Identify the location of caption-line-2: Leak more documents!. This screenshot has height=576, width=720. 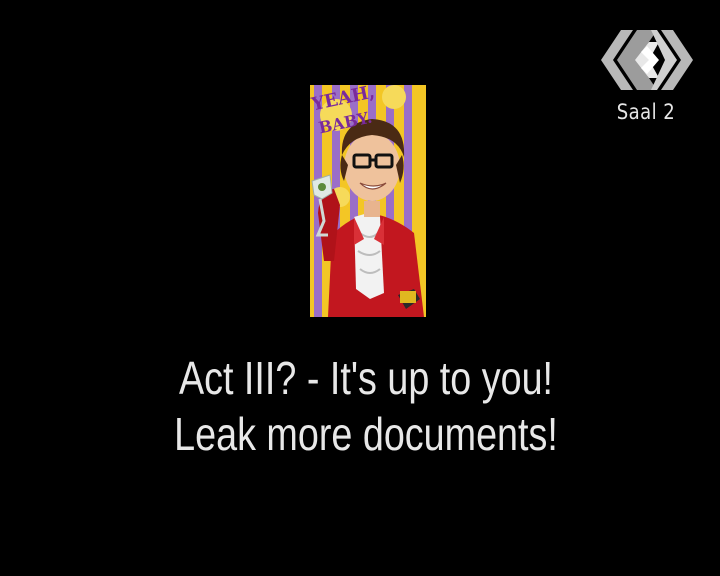
(366, 434).